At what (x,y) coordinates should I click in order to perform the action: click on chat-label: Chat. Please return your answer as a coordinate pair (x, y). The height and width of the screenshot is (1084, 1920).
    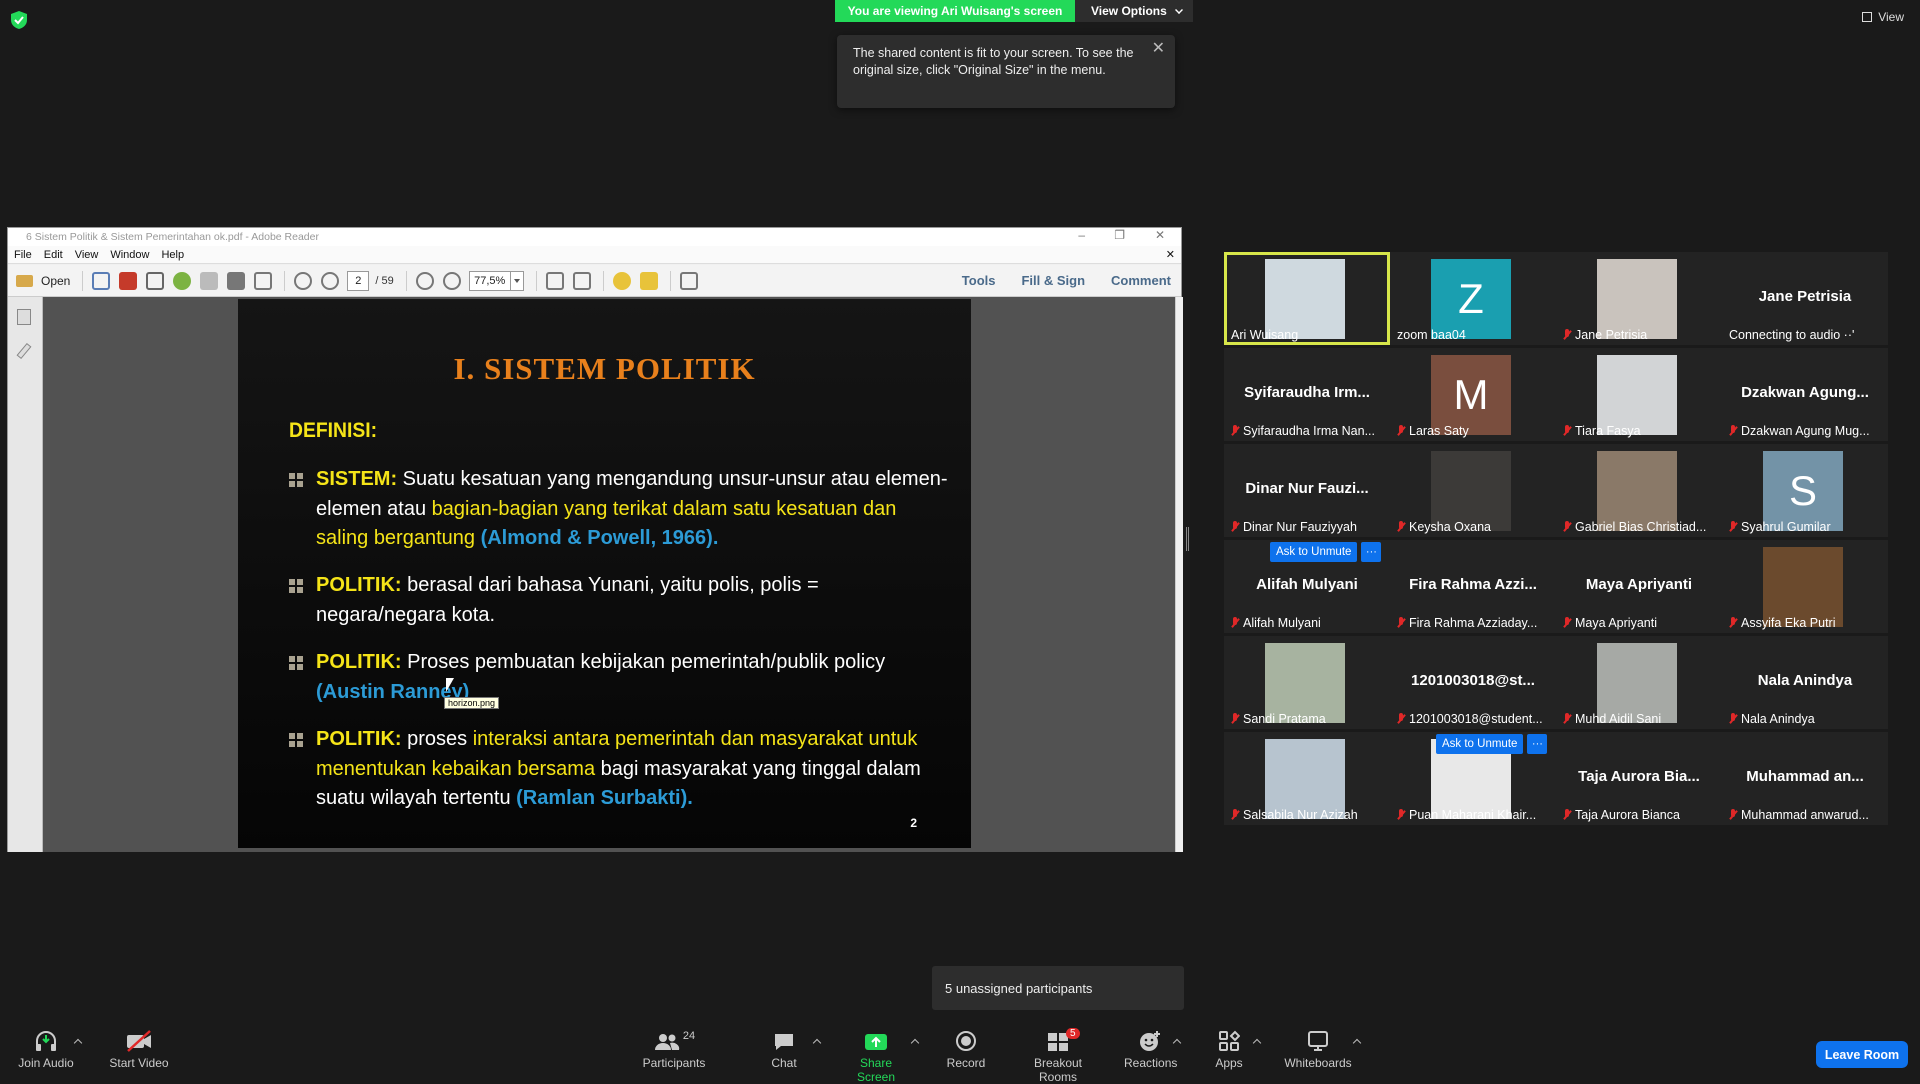
    Looking at the image, I should click on (784, 1063).